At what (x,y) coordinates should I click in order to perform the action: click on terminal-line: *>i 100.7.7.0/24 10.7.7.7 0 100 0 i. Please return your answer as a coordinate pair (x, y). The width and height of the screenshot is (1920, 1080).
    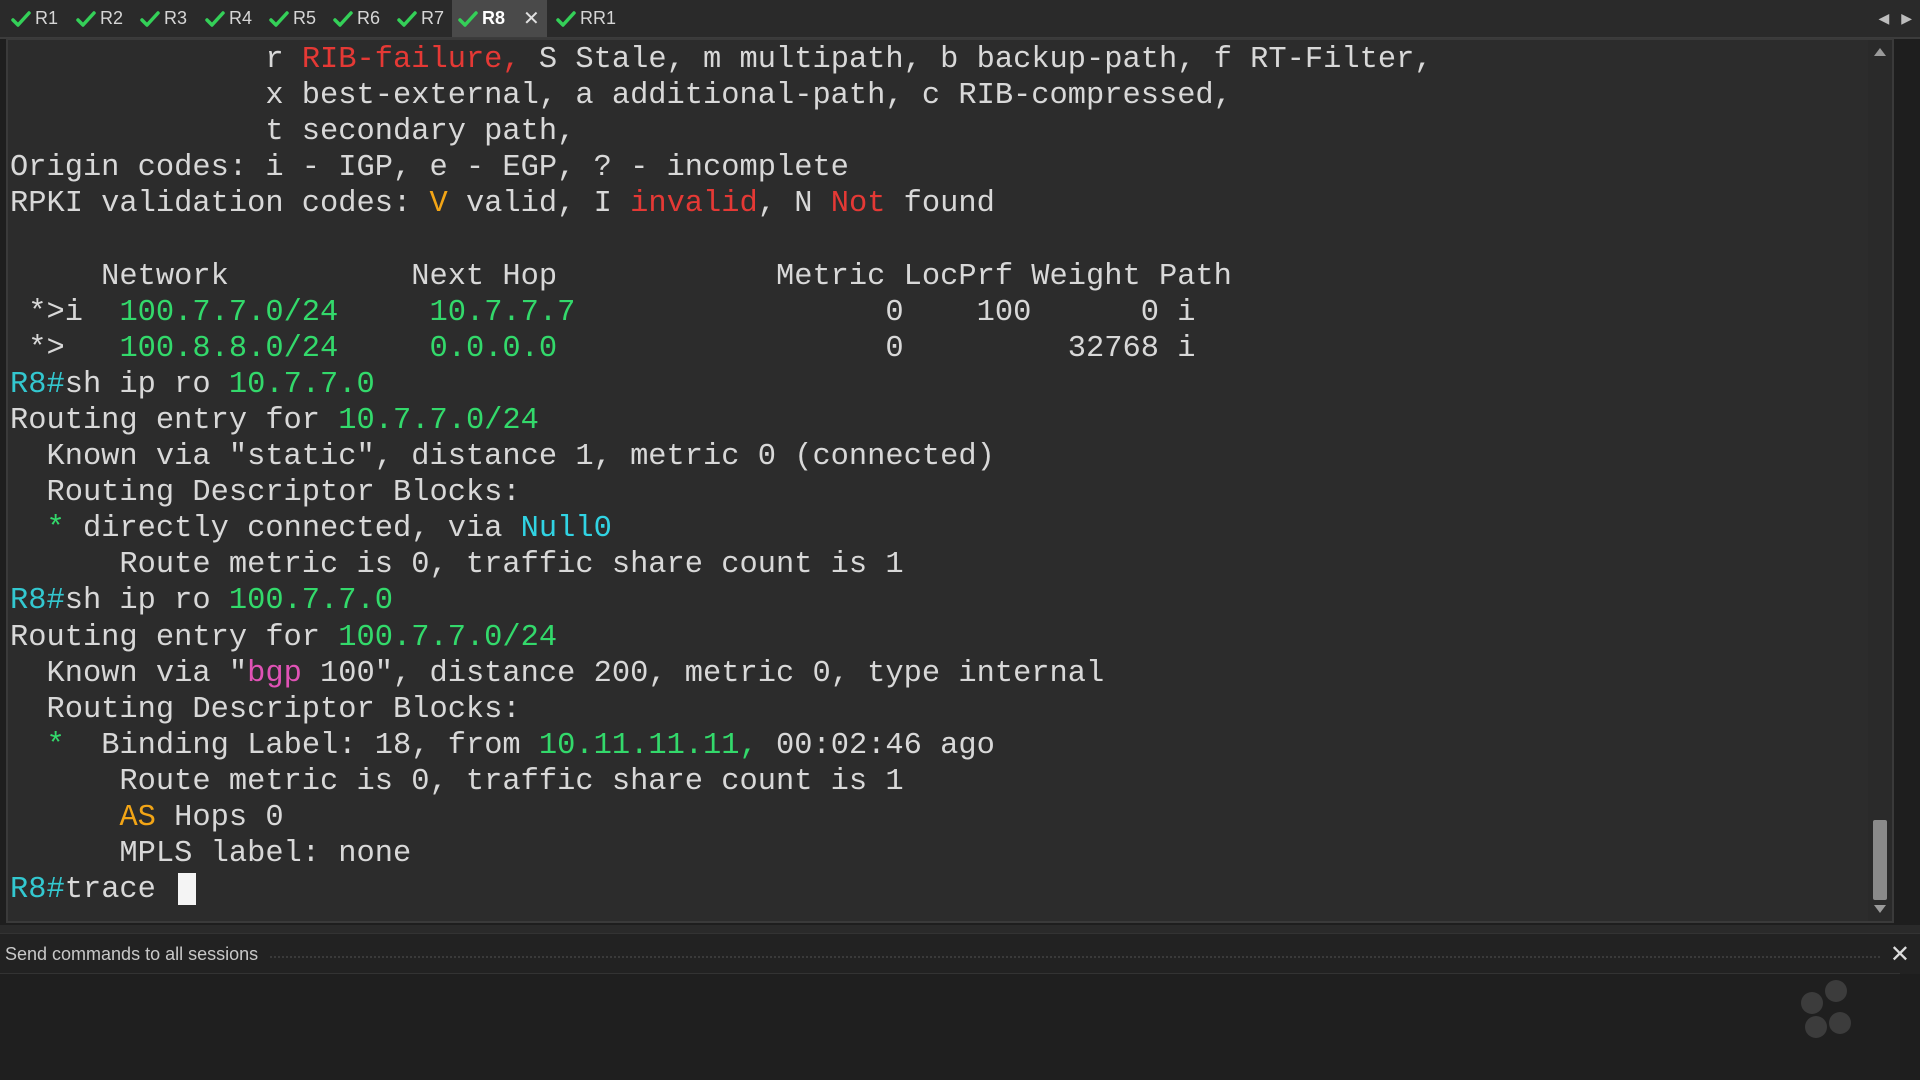
    Looking at the image, I should click on (721, 313).